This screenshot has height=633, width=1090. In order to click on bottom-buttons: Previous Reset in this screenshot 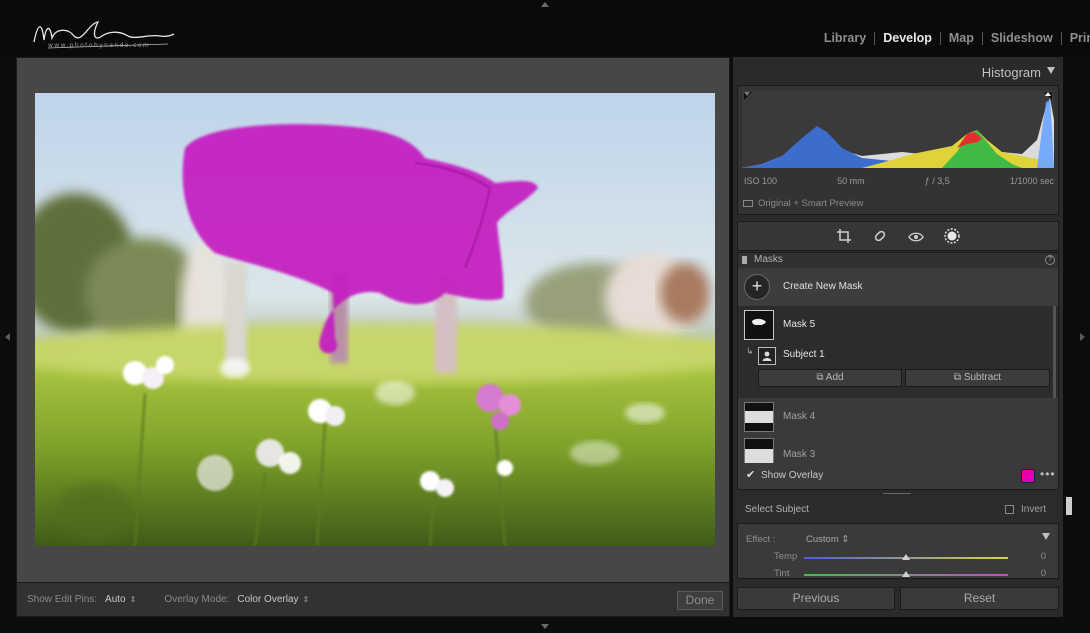, I will do `click(898, 599)`.